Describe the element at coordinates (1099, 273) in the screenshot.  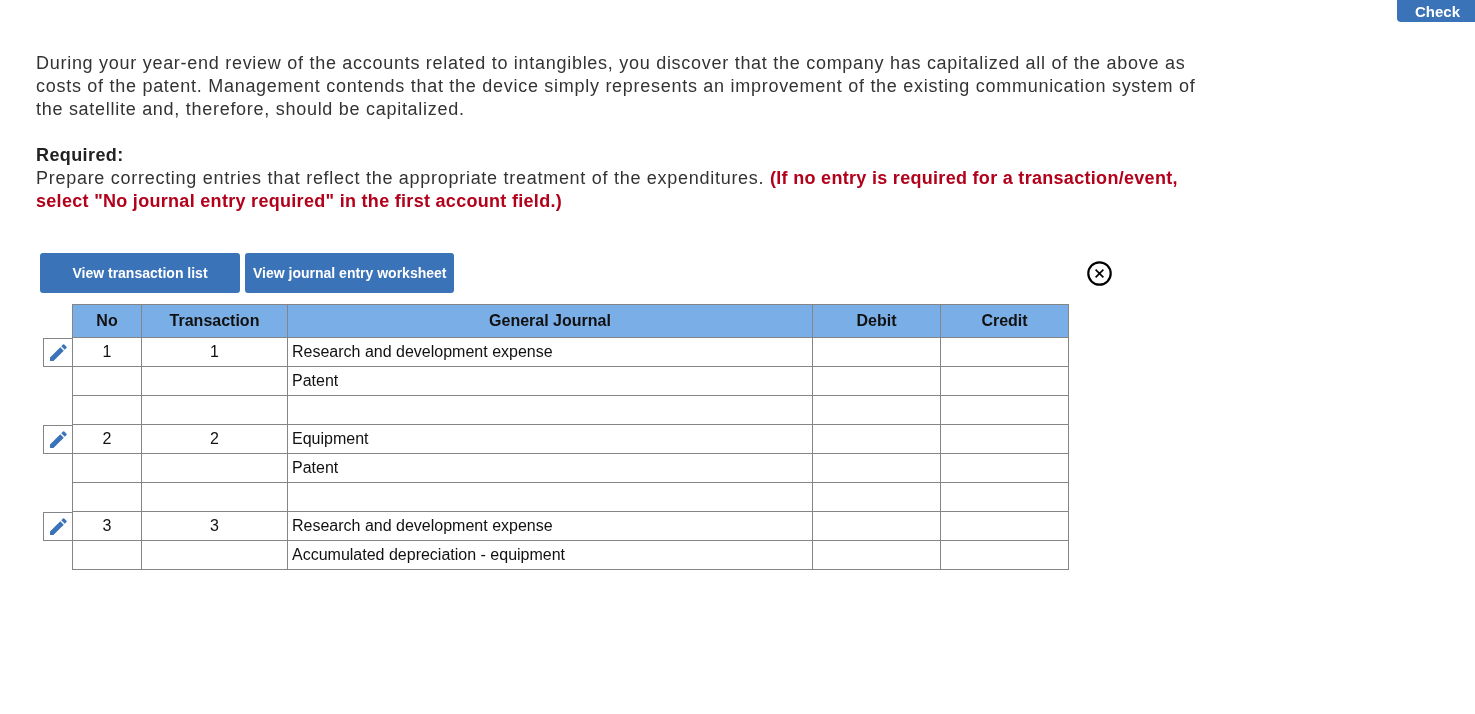
I see `close-icon` at that location.